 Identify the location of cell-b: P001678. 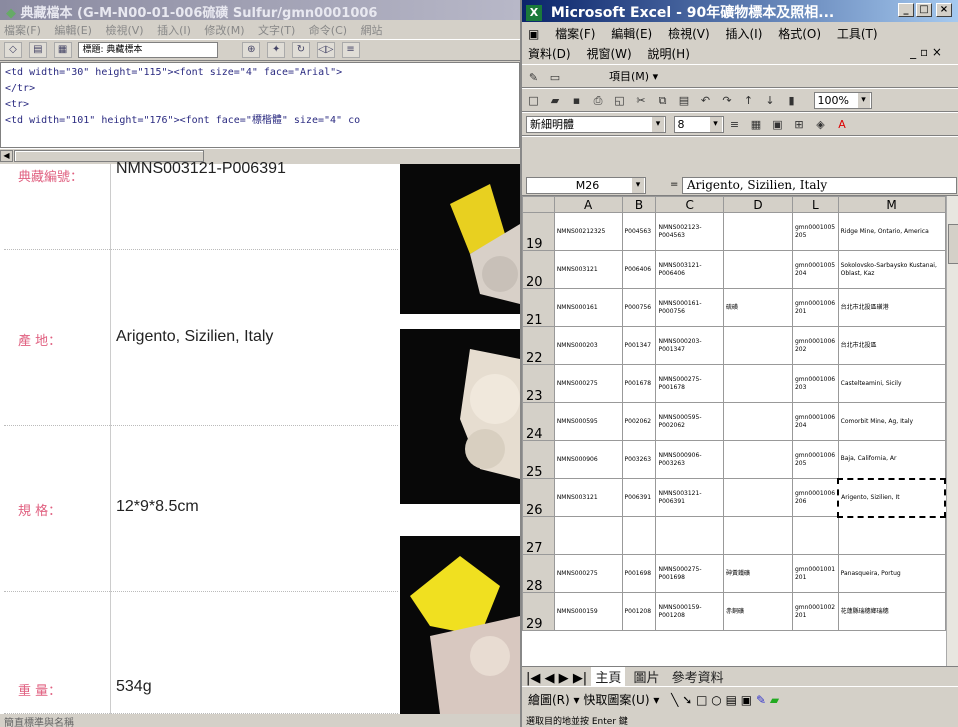
(639, 383).